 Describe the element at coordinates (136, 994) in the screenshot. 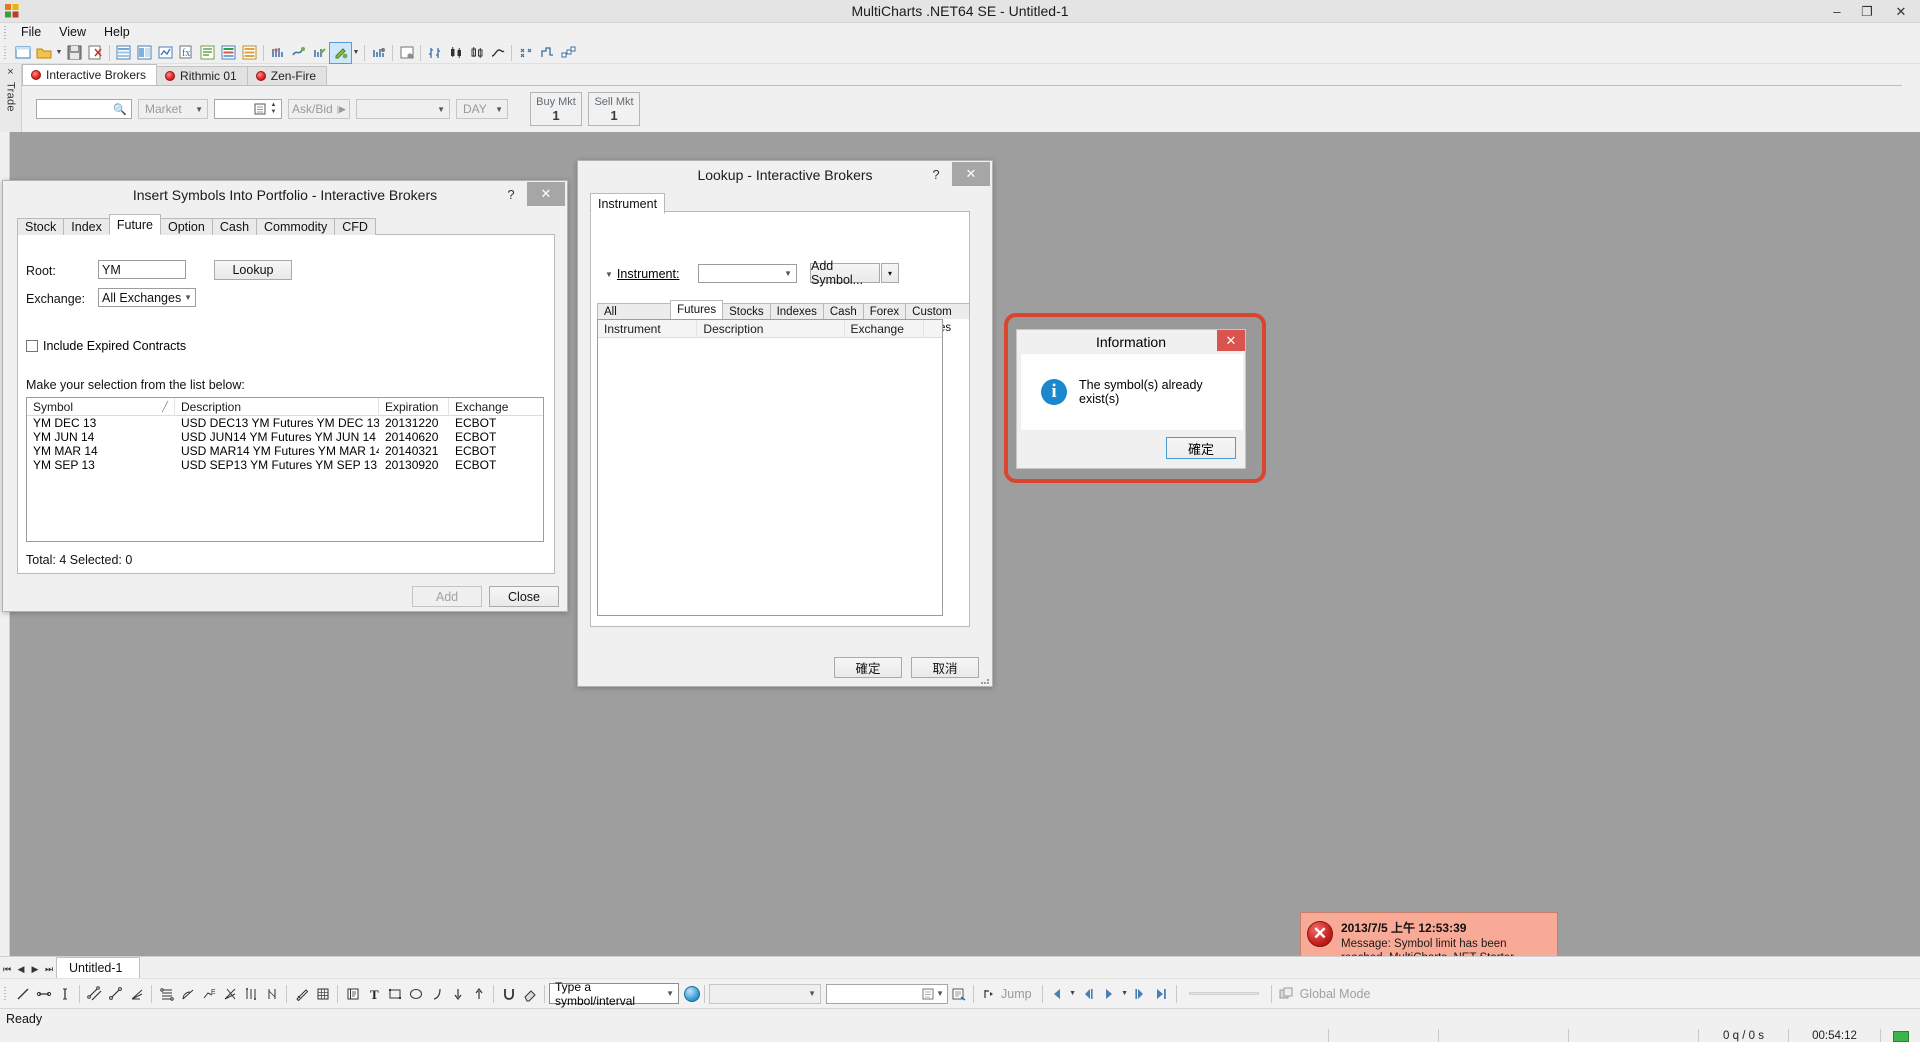

I see `fibonacci-fan-icon` at that location.